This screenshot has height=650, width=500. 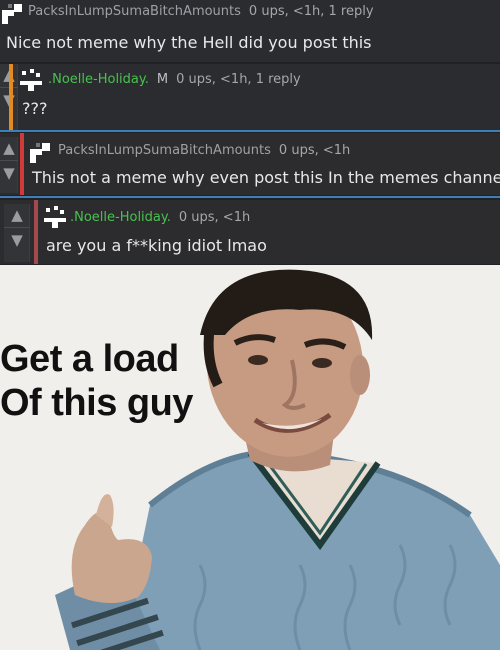 I want to click on caption-line-1: Get a load, so click(x=89, y=359).